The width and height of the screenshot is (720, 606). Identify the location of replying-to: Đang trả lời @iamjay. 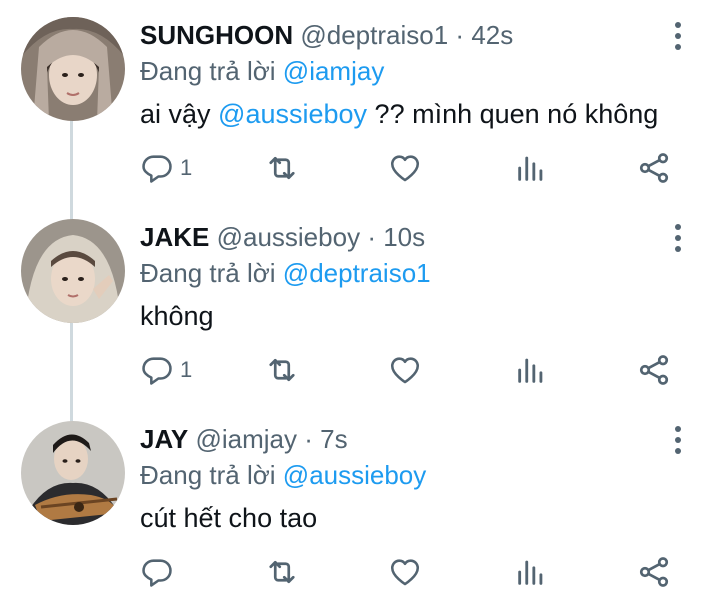
(262, 71).